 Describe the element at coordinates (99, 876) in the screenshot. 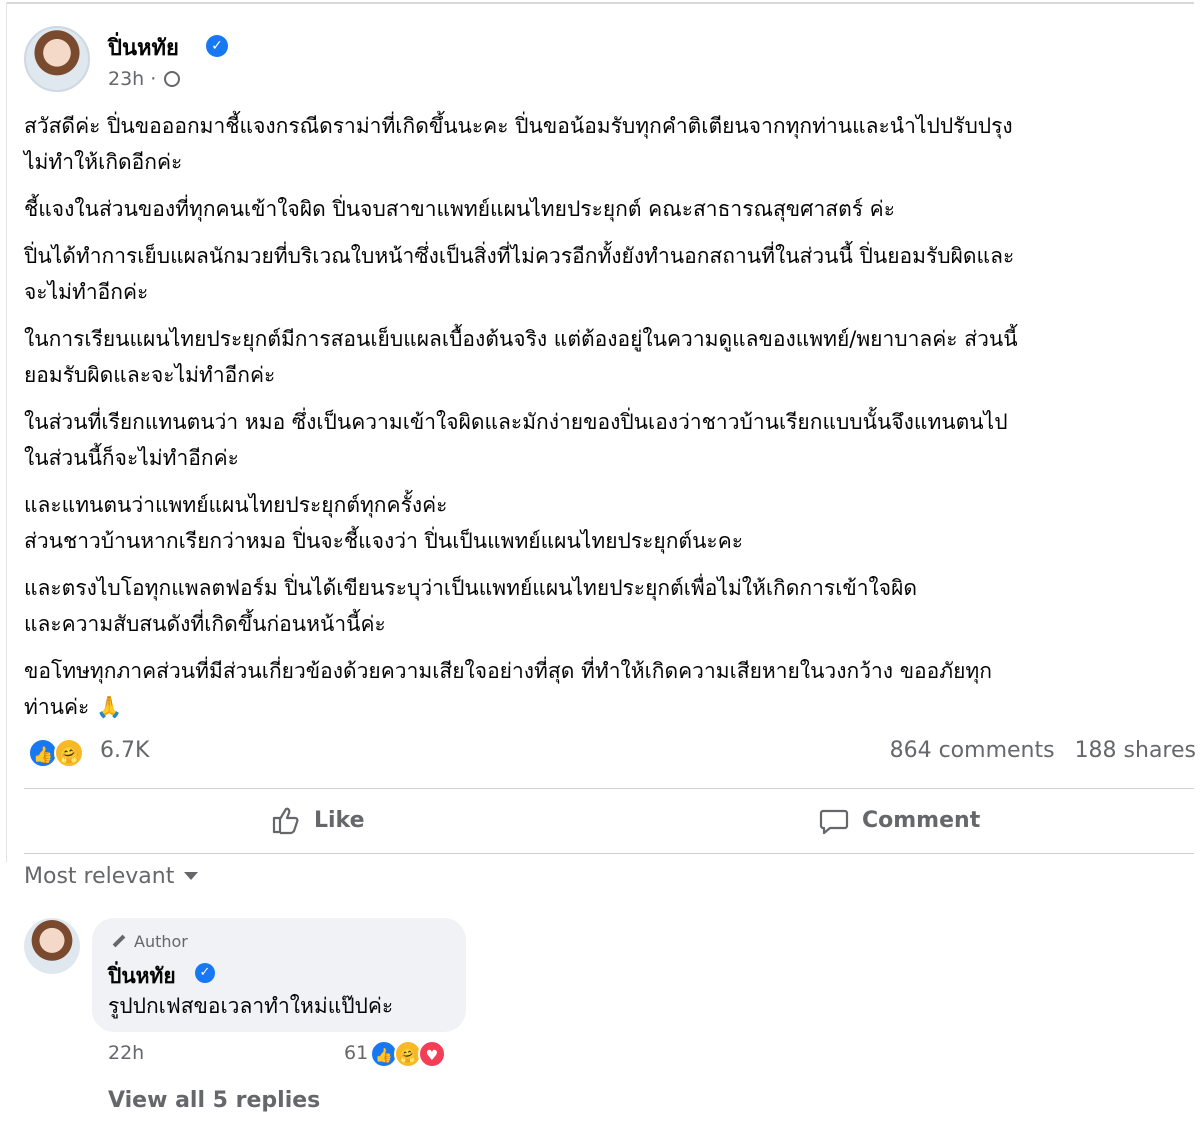

I see `sort-label: Most relevant` at that location.